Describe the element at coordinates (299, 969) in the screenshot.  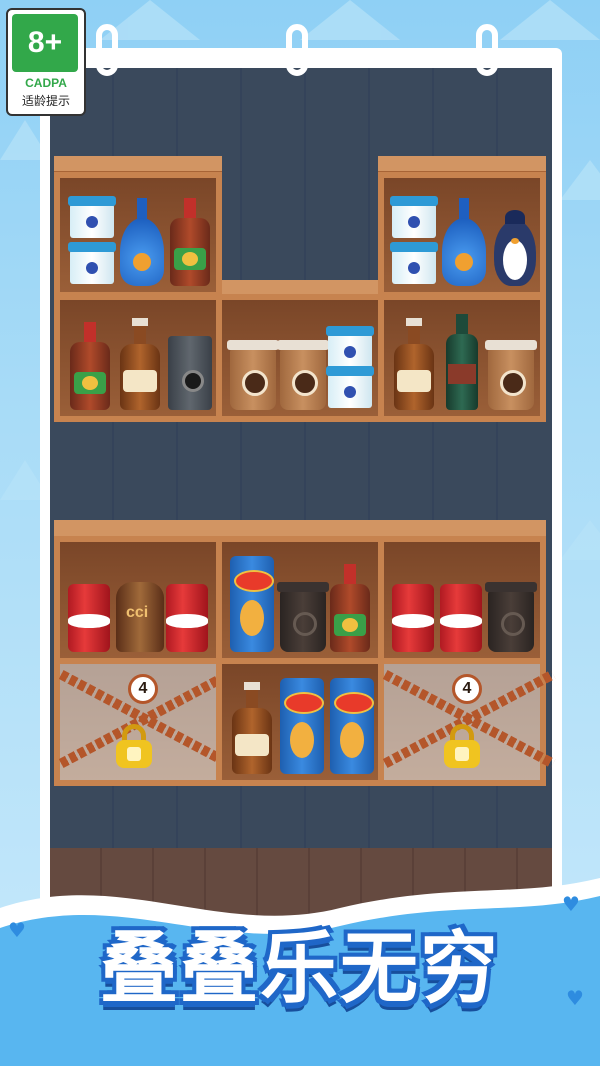
I see `game-title: 叠叠乐无穷` at that location.